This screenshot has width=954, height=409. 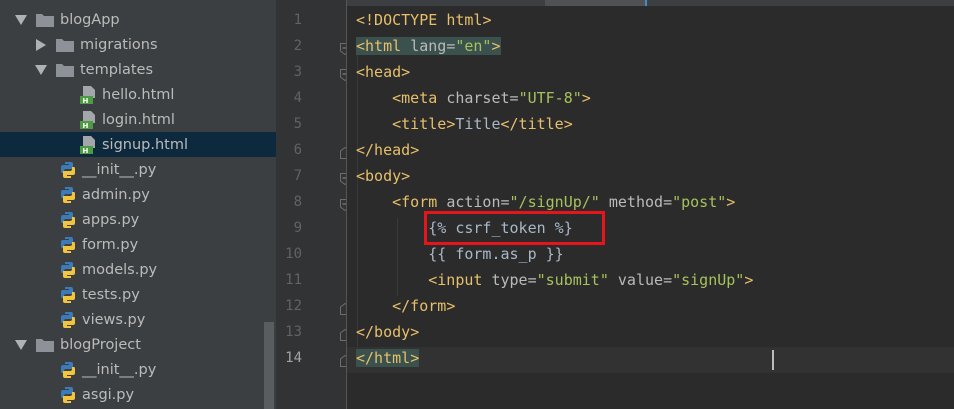 I want to click on line-number-gutter: 1 2 3 4 5 6 7 8 9 10 11 12 13 14, so click(x=314, y=204).